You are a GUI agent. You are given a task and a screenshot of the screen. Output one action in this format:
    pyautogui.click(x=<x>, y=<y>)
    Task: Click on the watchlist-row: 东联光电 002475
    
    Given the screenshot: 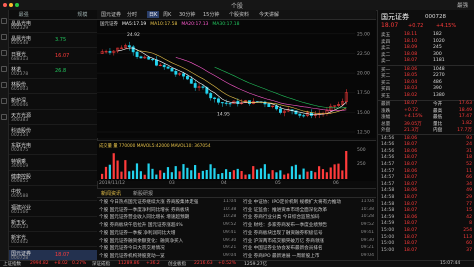 What is the action you would take?
    pyautogui.click(x=53, y=149)
    